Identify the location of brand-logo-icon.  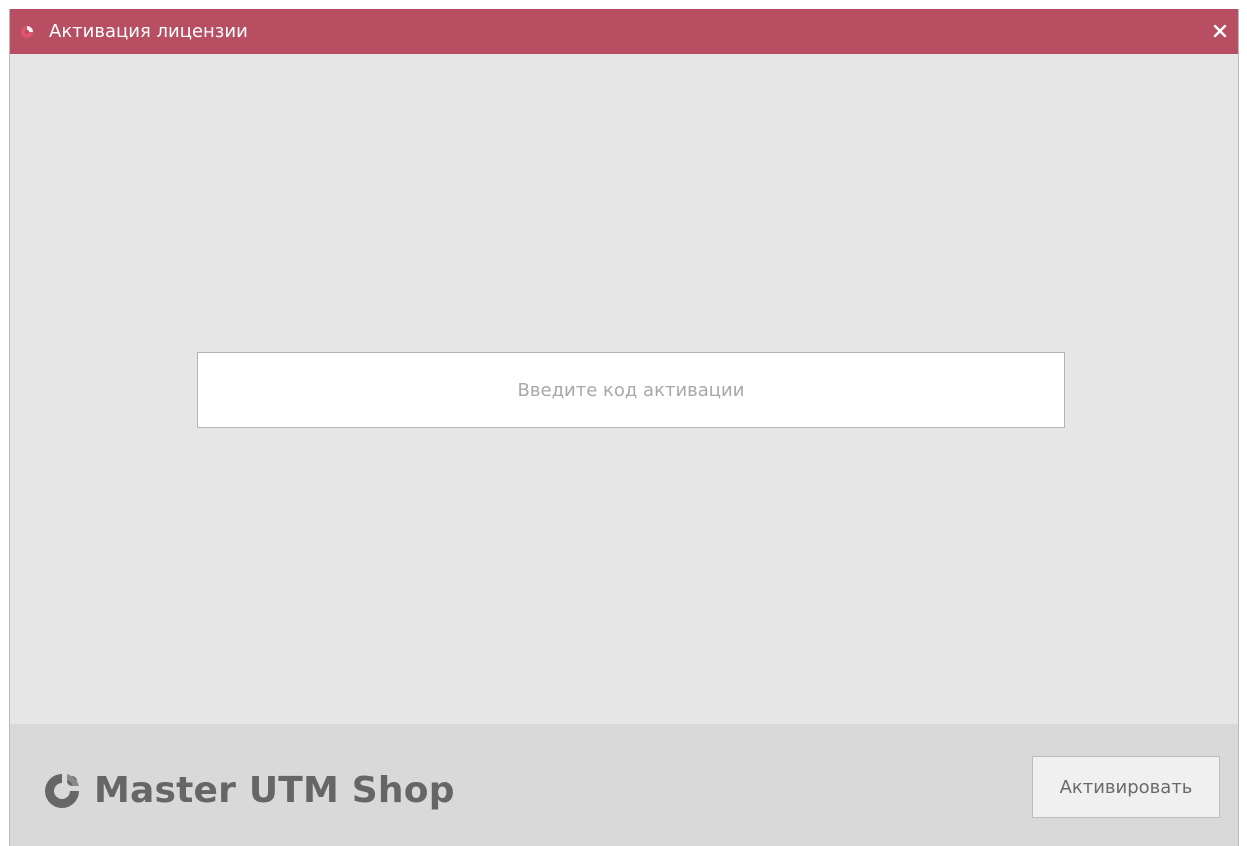
(62, 791).